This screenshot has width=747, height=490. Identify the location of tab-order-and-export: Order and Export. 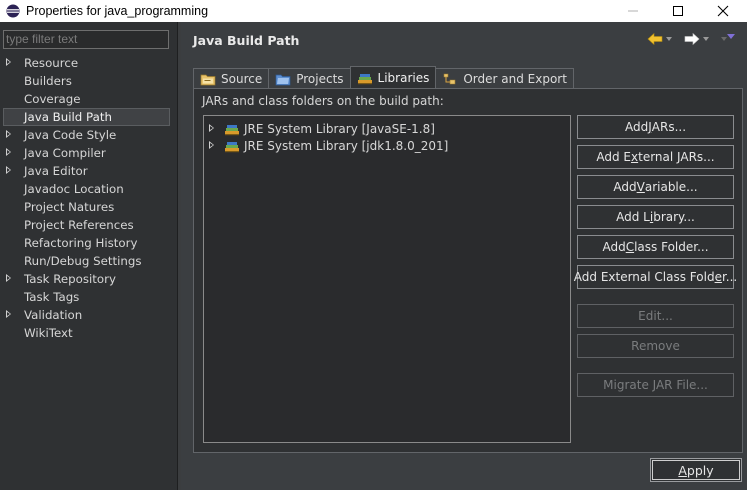
(504, 78).